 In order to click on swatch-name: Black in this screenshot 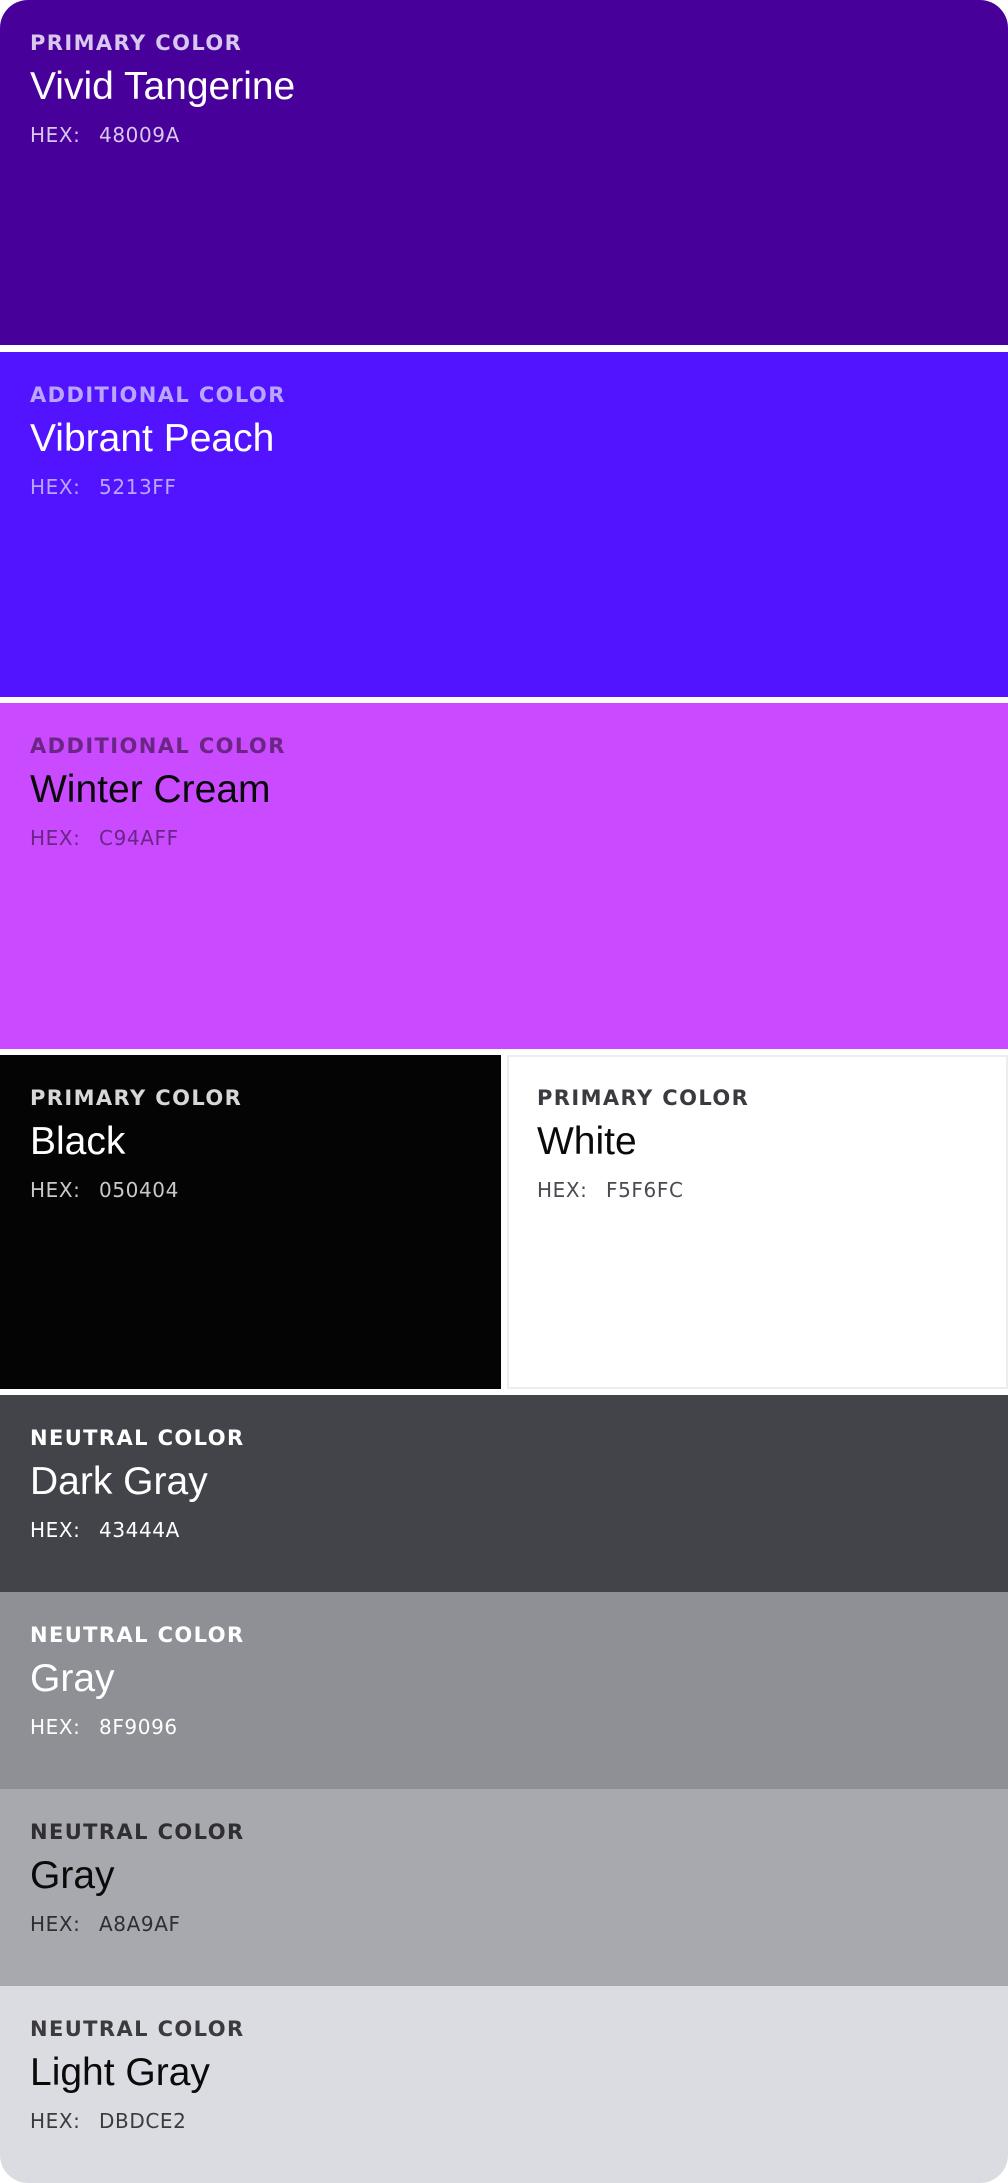, I will do `click(78, 1141)`.